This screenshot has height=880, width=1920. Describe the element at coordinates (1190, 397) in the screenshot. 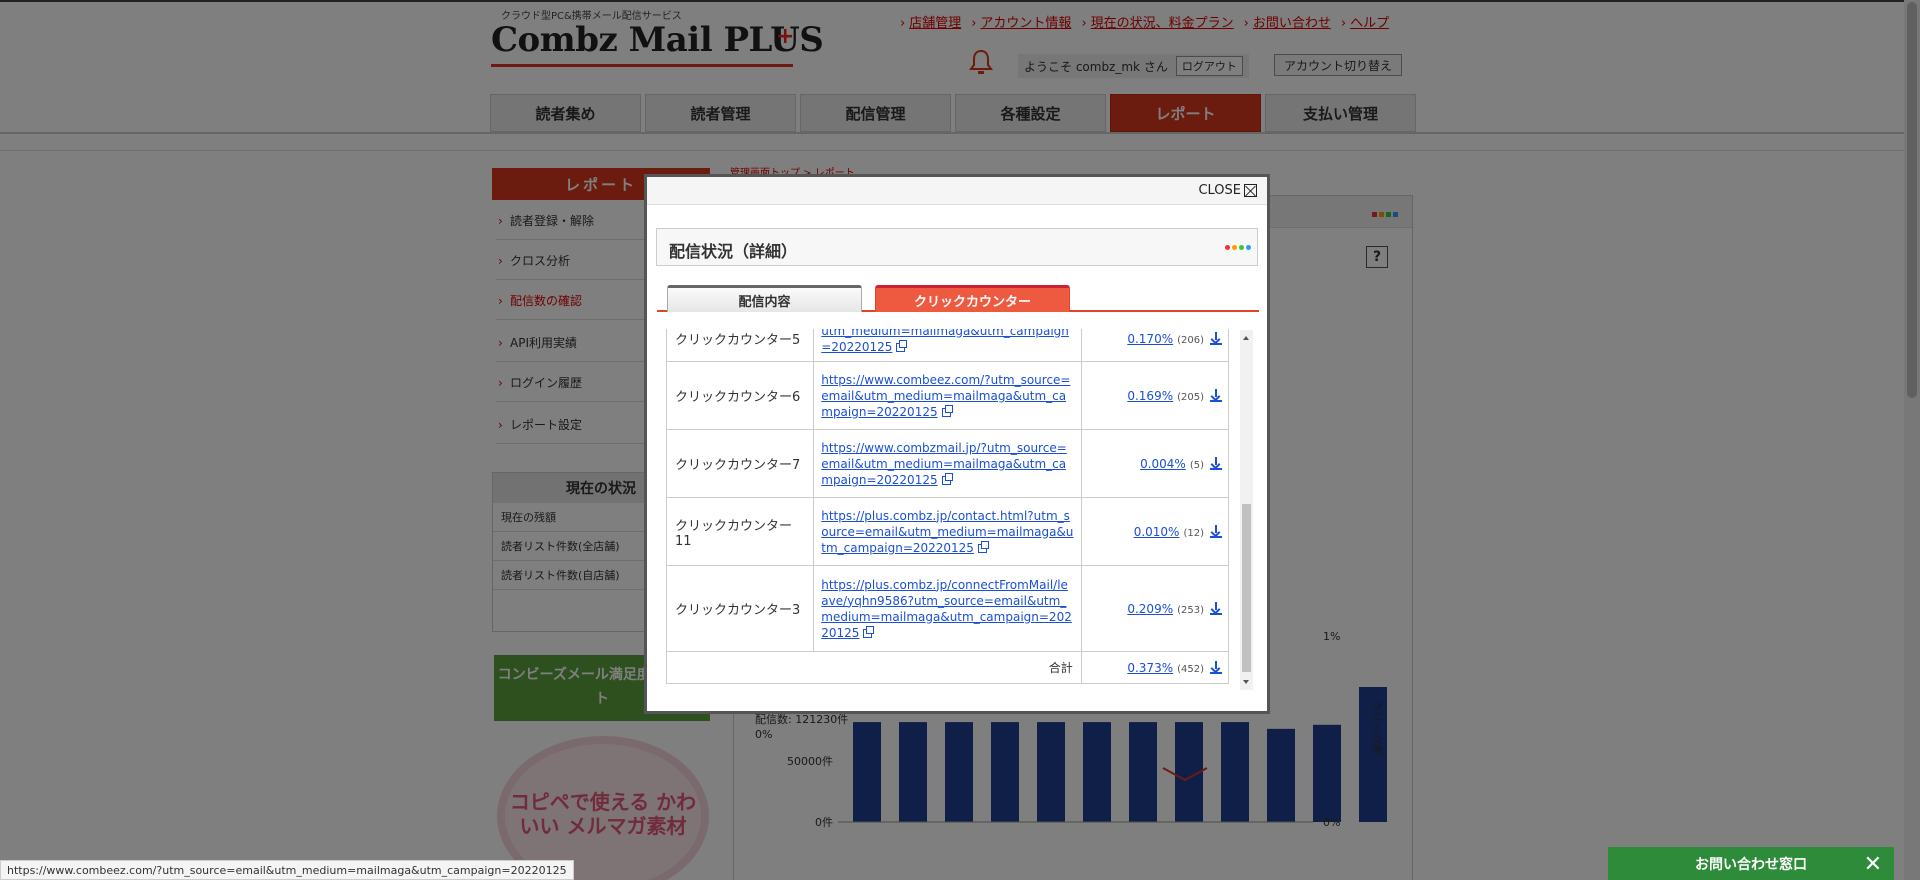

I see `counter-count: (205)` at that location.